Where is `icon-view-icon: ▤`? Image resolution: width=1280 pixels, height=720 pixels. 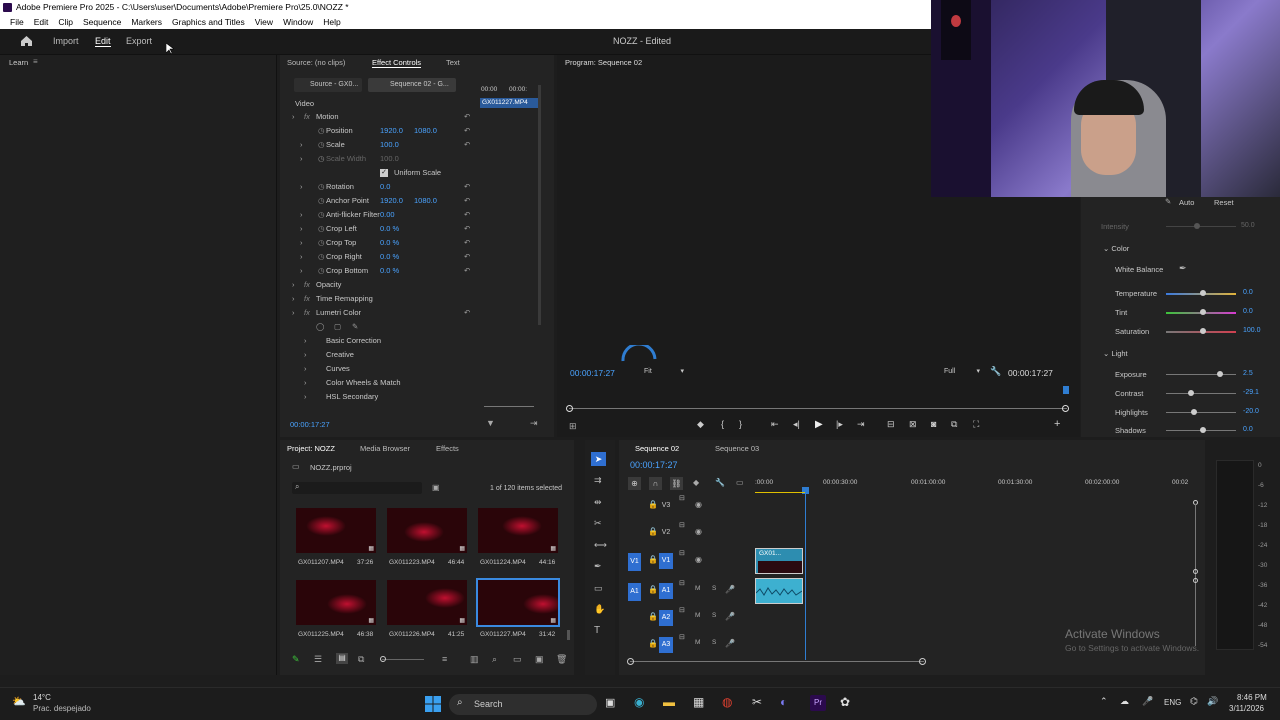
icon-view-icon: ▤ is located at coordinates (342, 658).